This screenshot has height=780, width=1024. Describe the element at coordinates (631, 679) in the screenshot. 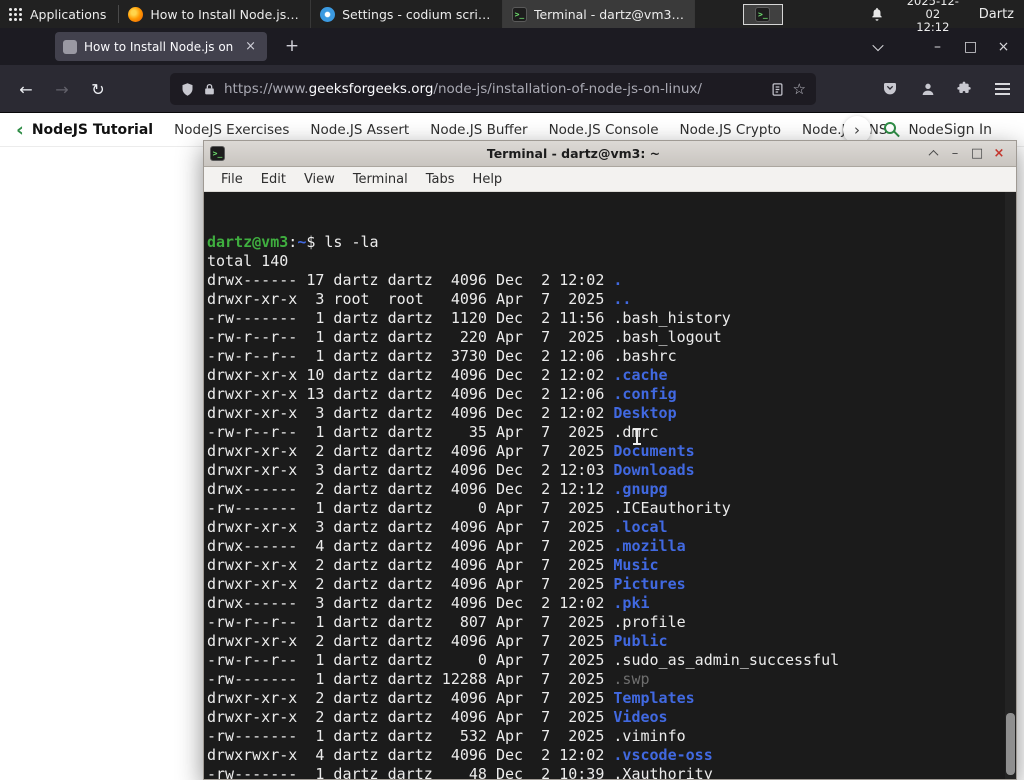

I see `listing-name: .swp` at that location.